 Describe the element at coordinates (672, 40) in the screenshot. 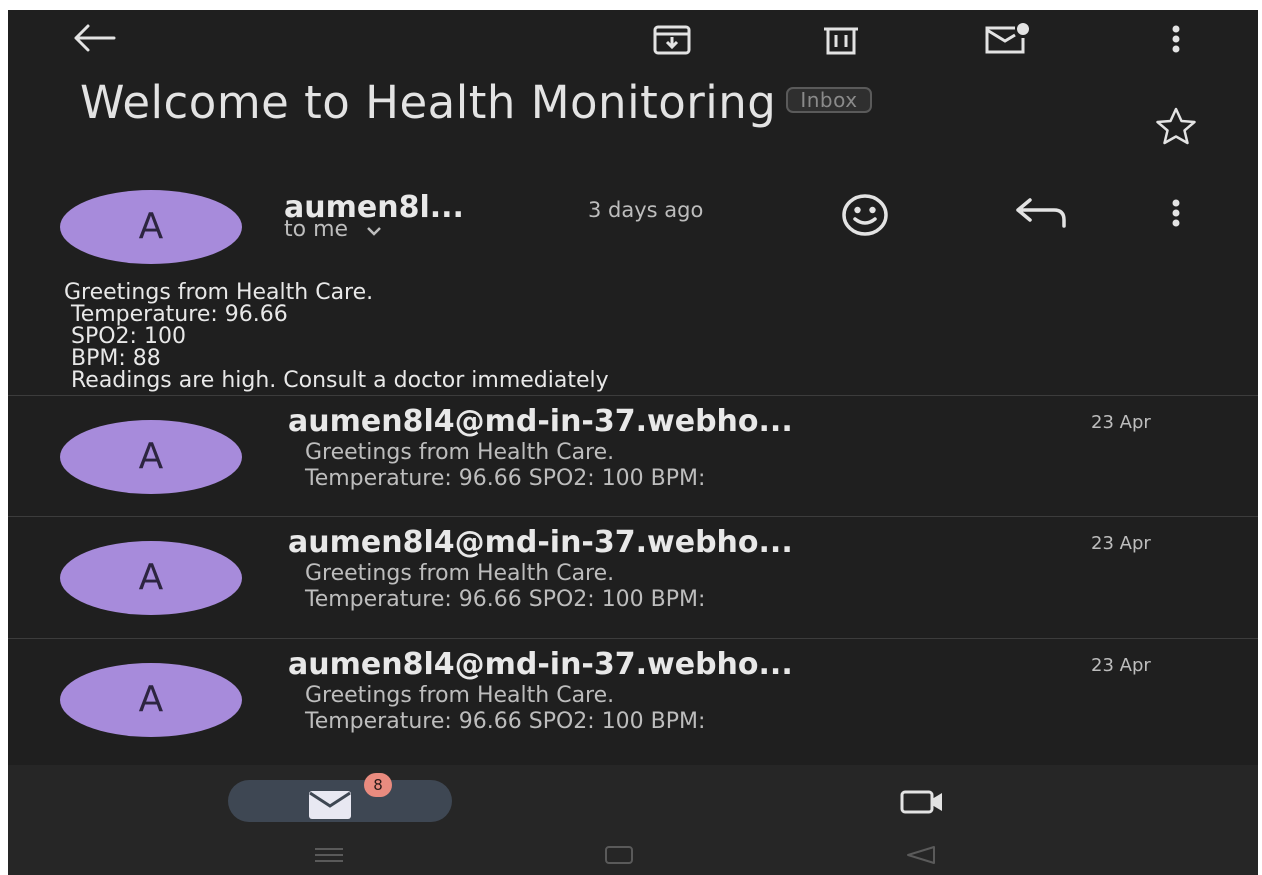

I see `archive-icon` at that location.